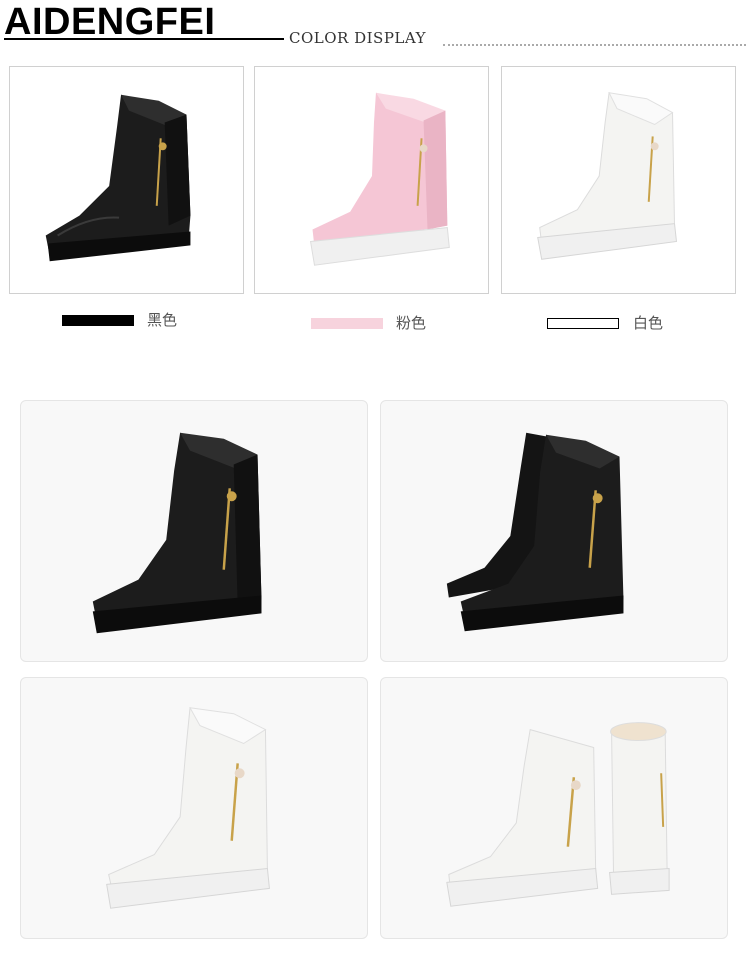 Image resolution: width=750 pixels, height=955 pixels. Describe the element at coordinates (558, 814) in the screenshot. I see `white-boot-pair-image` at that location.